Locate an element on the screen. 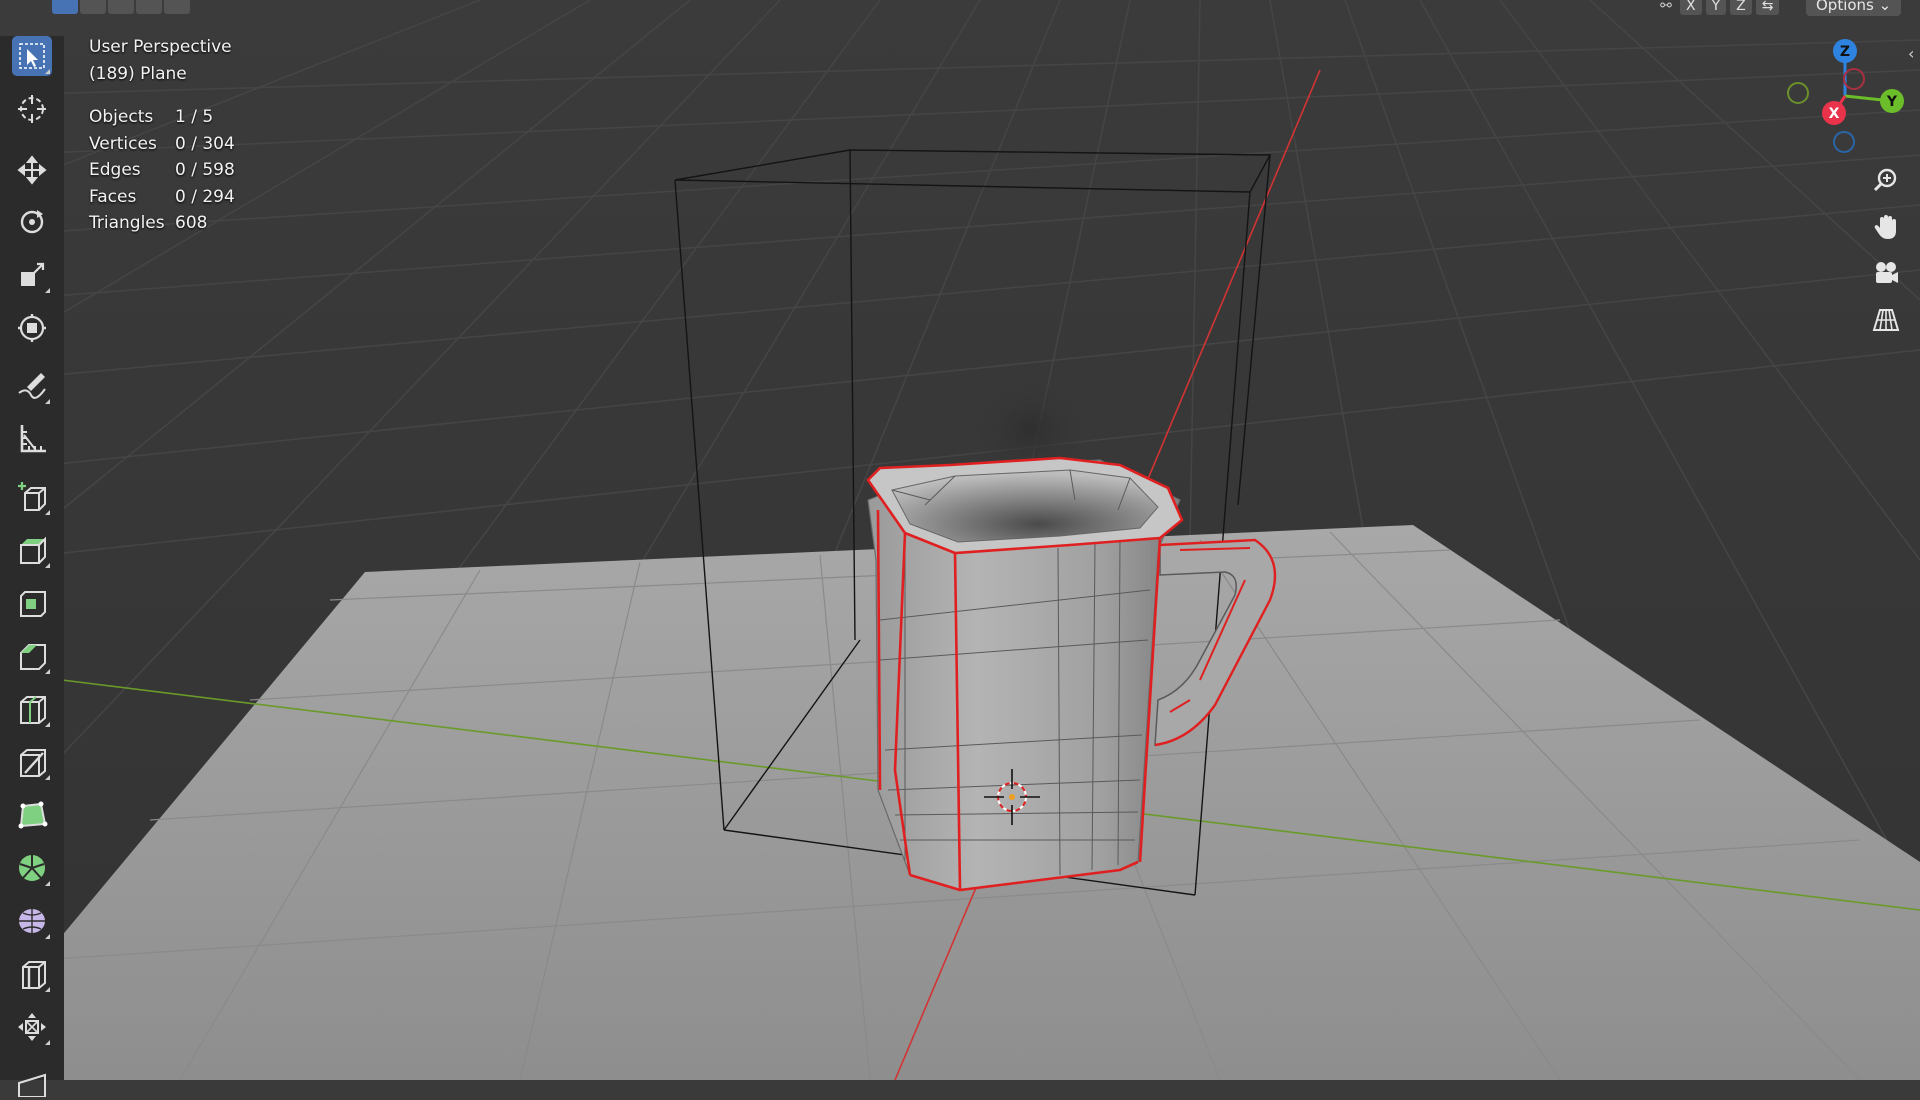  gizmo-z-label: Z is located at coordinates (1845, 52).